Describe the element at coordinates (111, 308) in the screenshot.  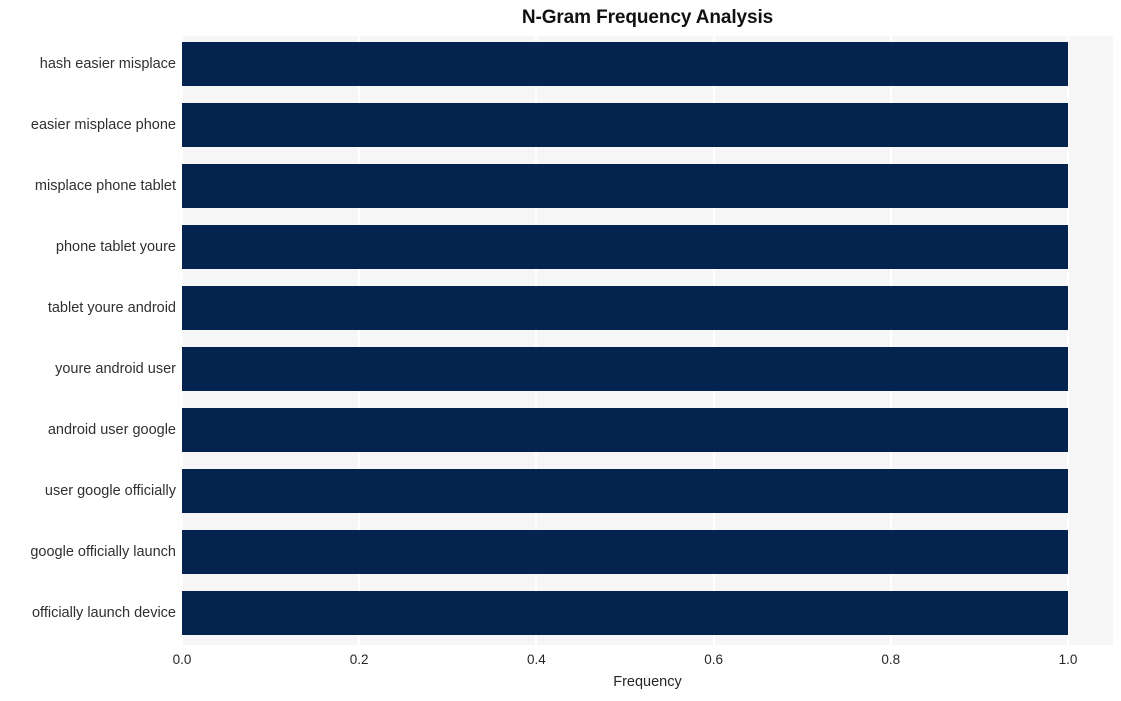
I see `y-tick-label: tablet youre android` at that location.